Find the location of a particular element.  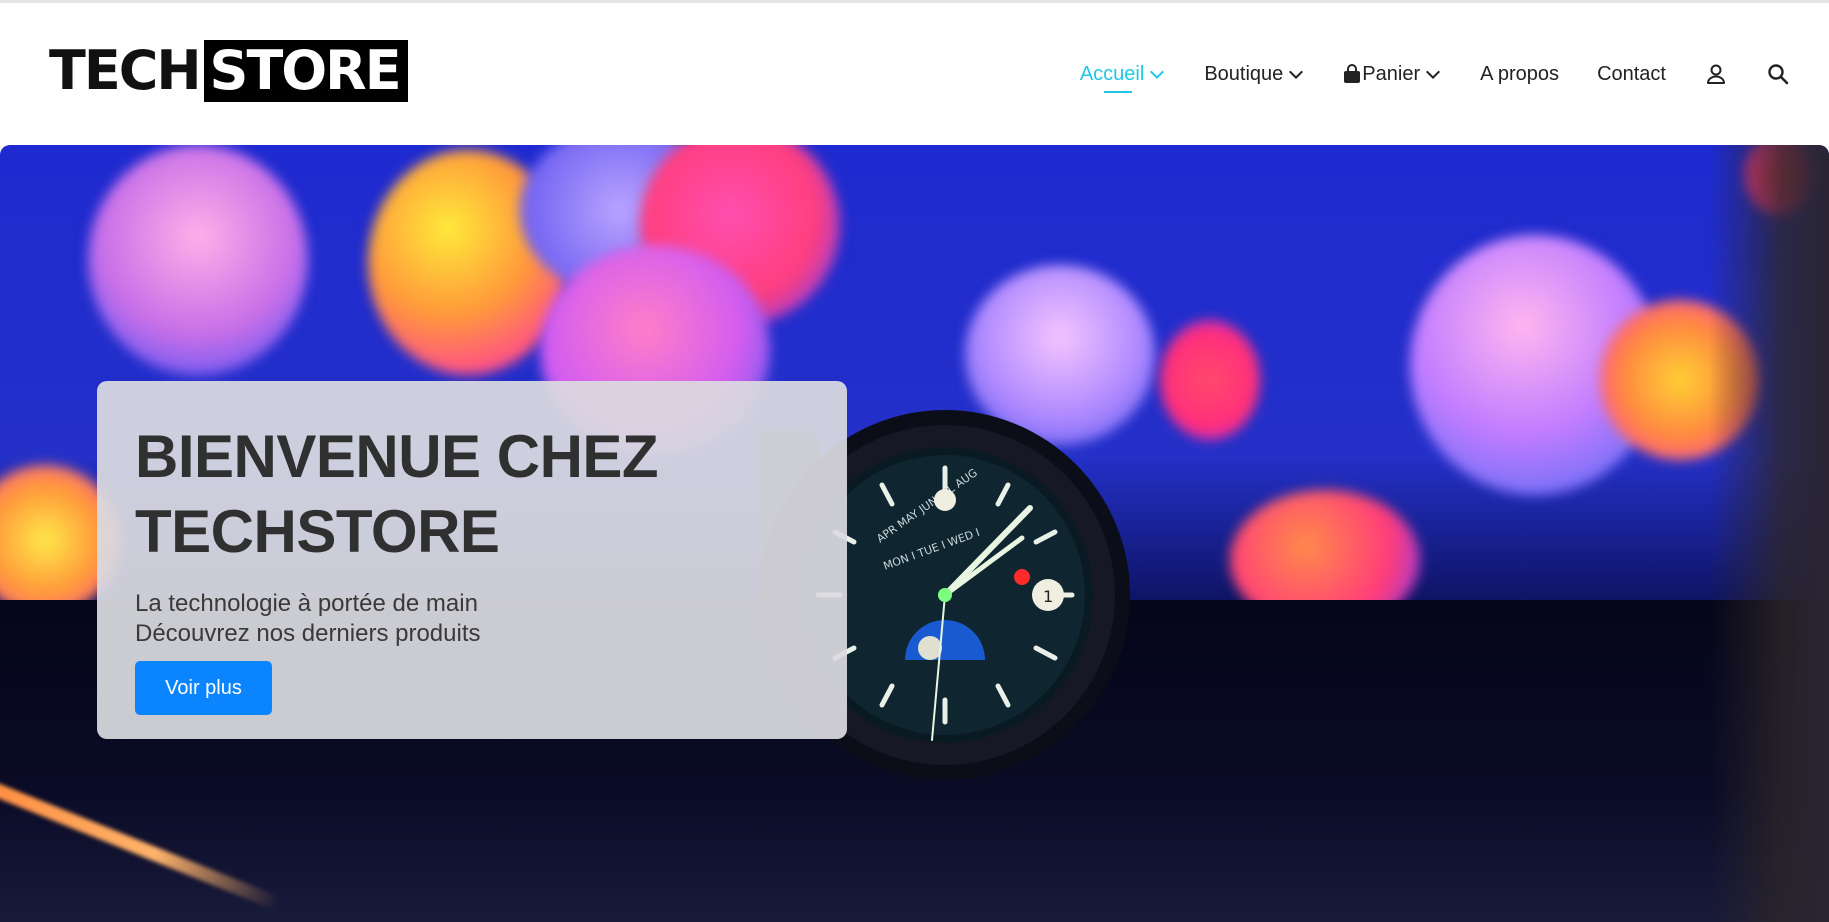

nav-item-a-propos: A propos is located at coordinates (1519, 74).